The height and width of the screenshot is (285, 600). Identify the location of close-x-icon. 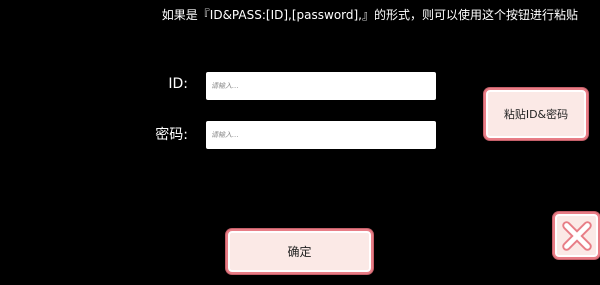
(576, 235).